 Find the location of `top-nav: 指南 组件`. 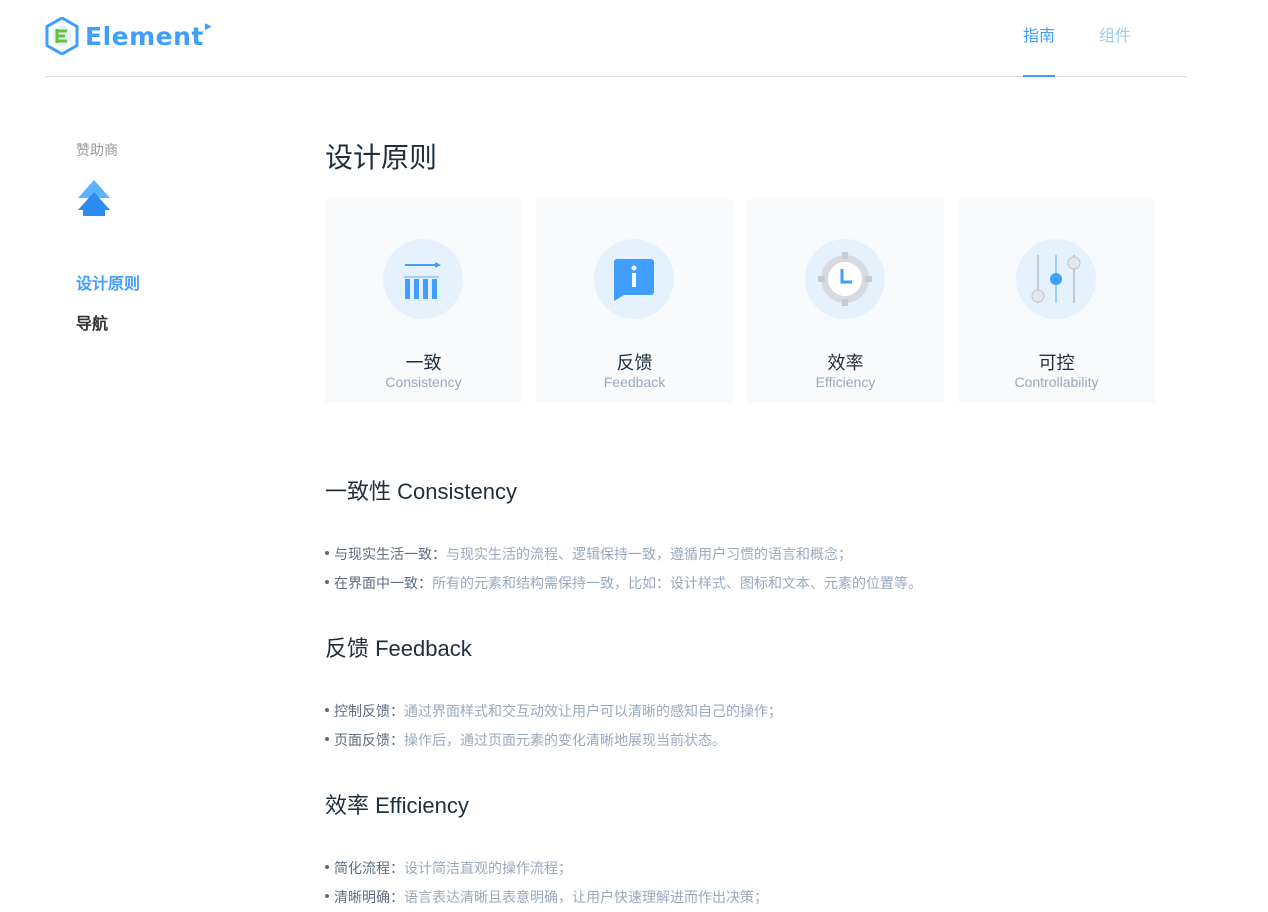

top-nav: 指南 组件 is located at coordinates (1055, 38).